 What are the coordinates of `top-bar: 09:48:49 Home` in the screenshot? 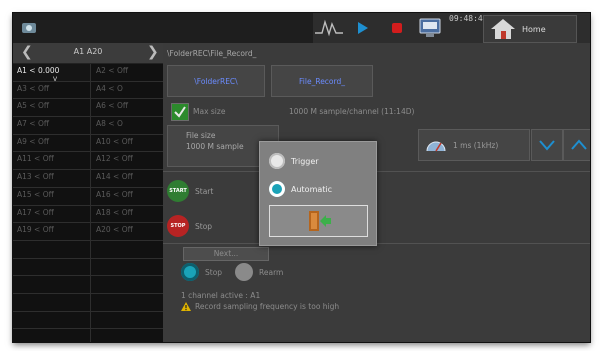 It's located at (301, 28).